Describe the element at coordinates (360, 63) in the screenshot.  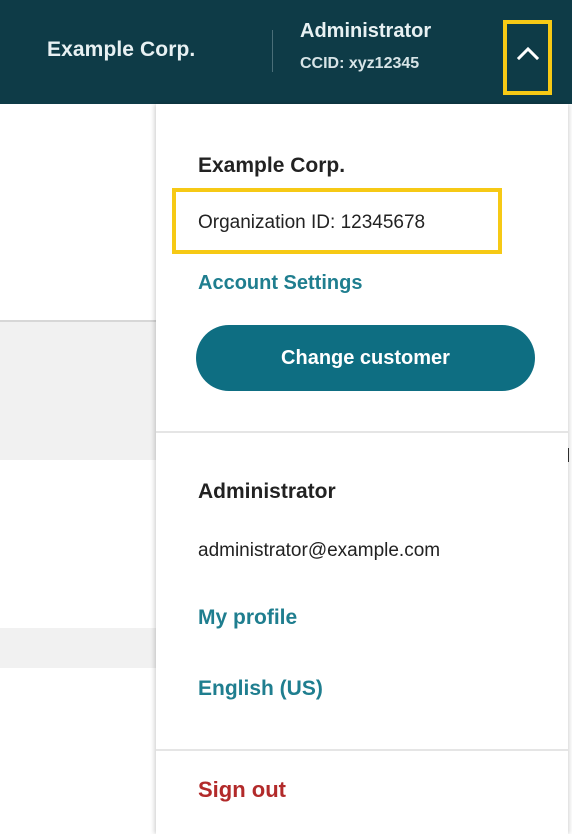
I see `header-ccid: CCID: xyz12345` at that location.